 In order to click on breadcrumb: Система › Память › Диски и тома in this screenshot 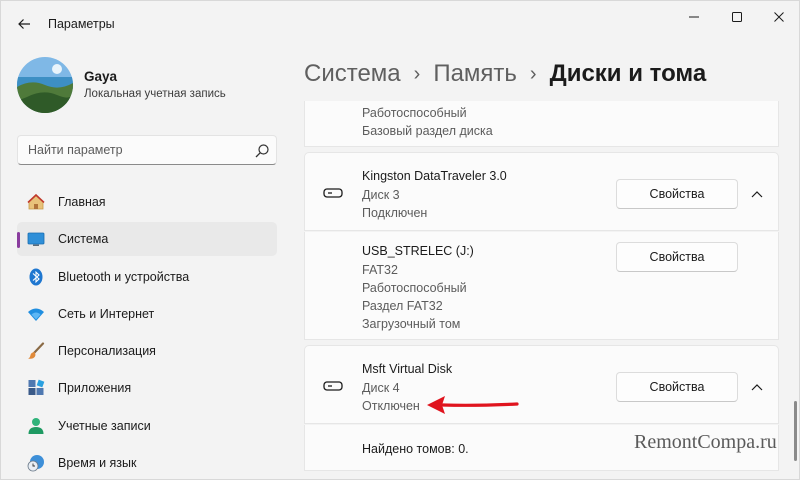, I will do `click(505, 74)`.